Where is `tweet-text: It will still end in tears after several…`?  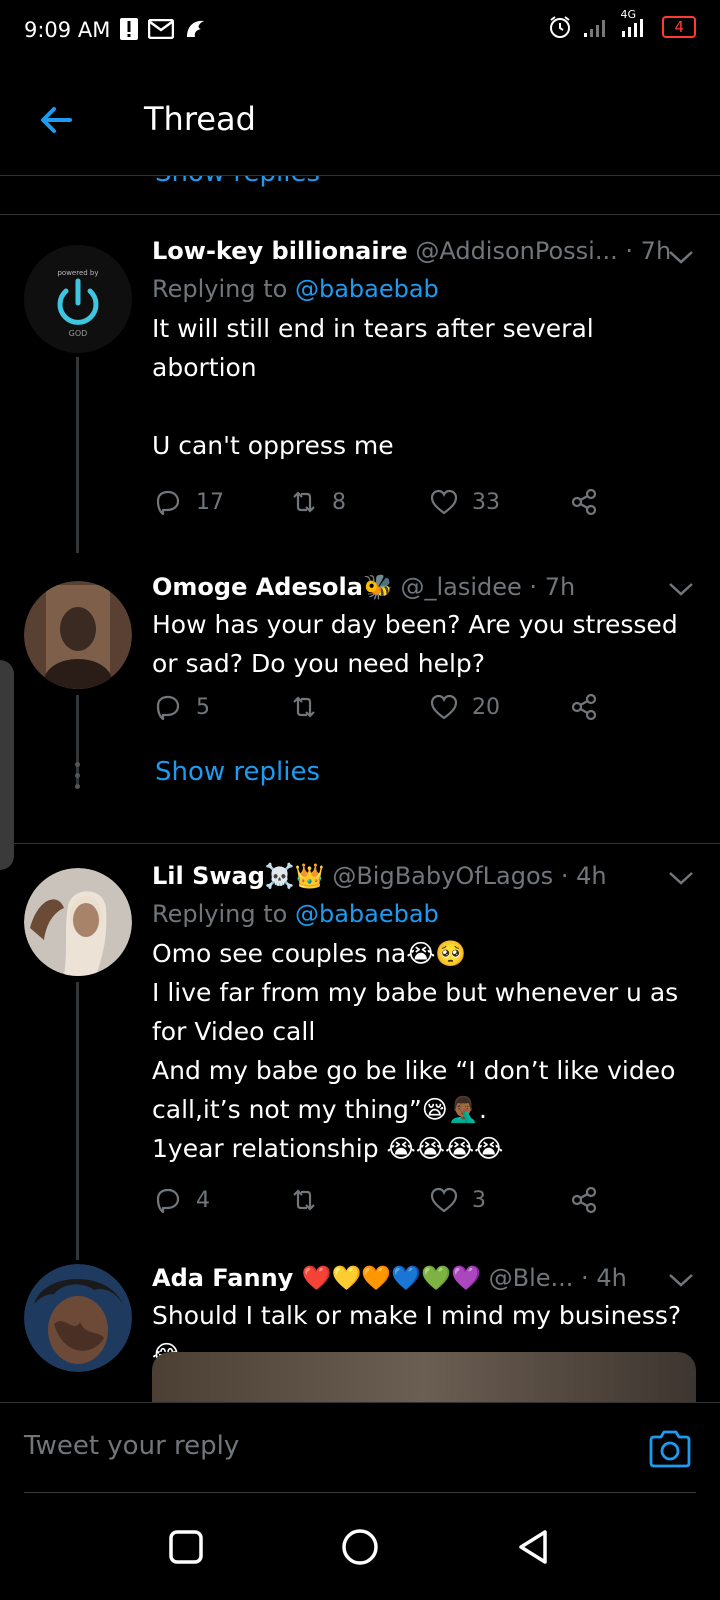 tweet-text: It will still end in tears after several… is located at coordinates (373, 387).